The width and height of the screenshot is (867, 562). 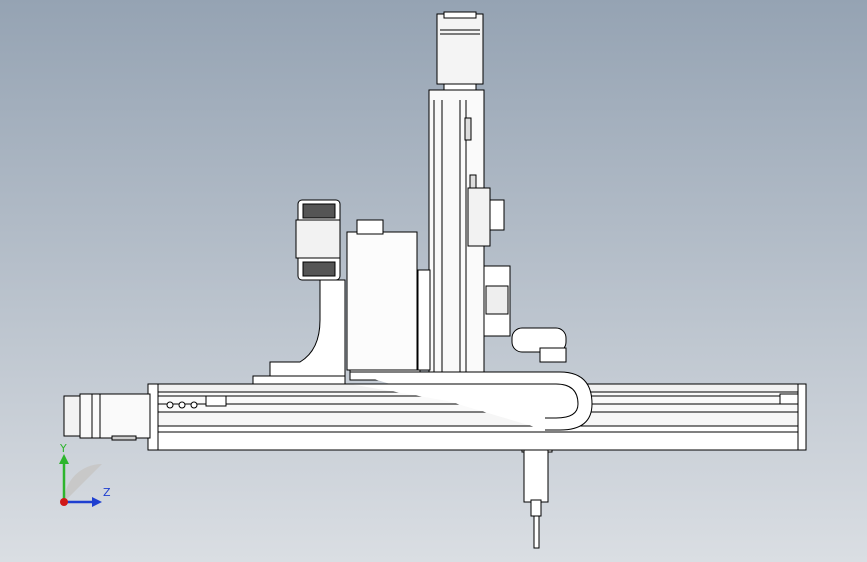 I want to click on motor-box, so click(x=383, y=300).